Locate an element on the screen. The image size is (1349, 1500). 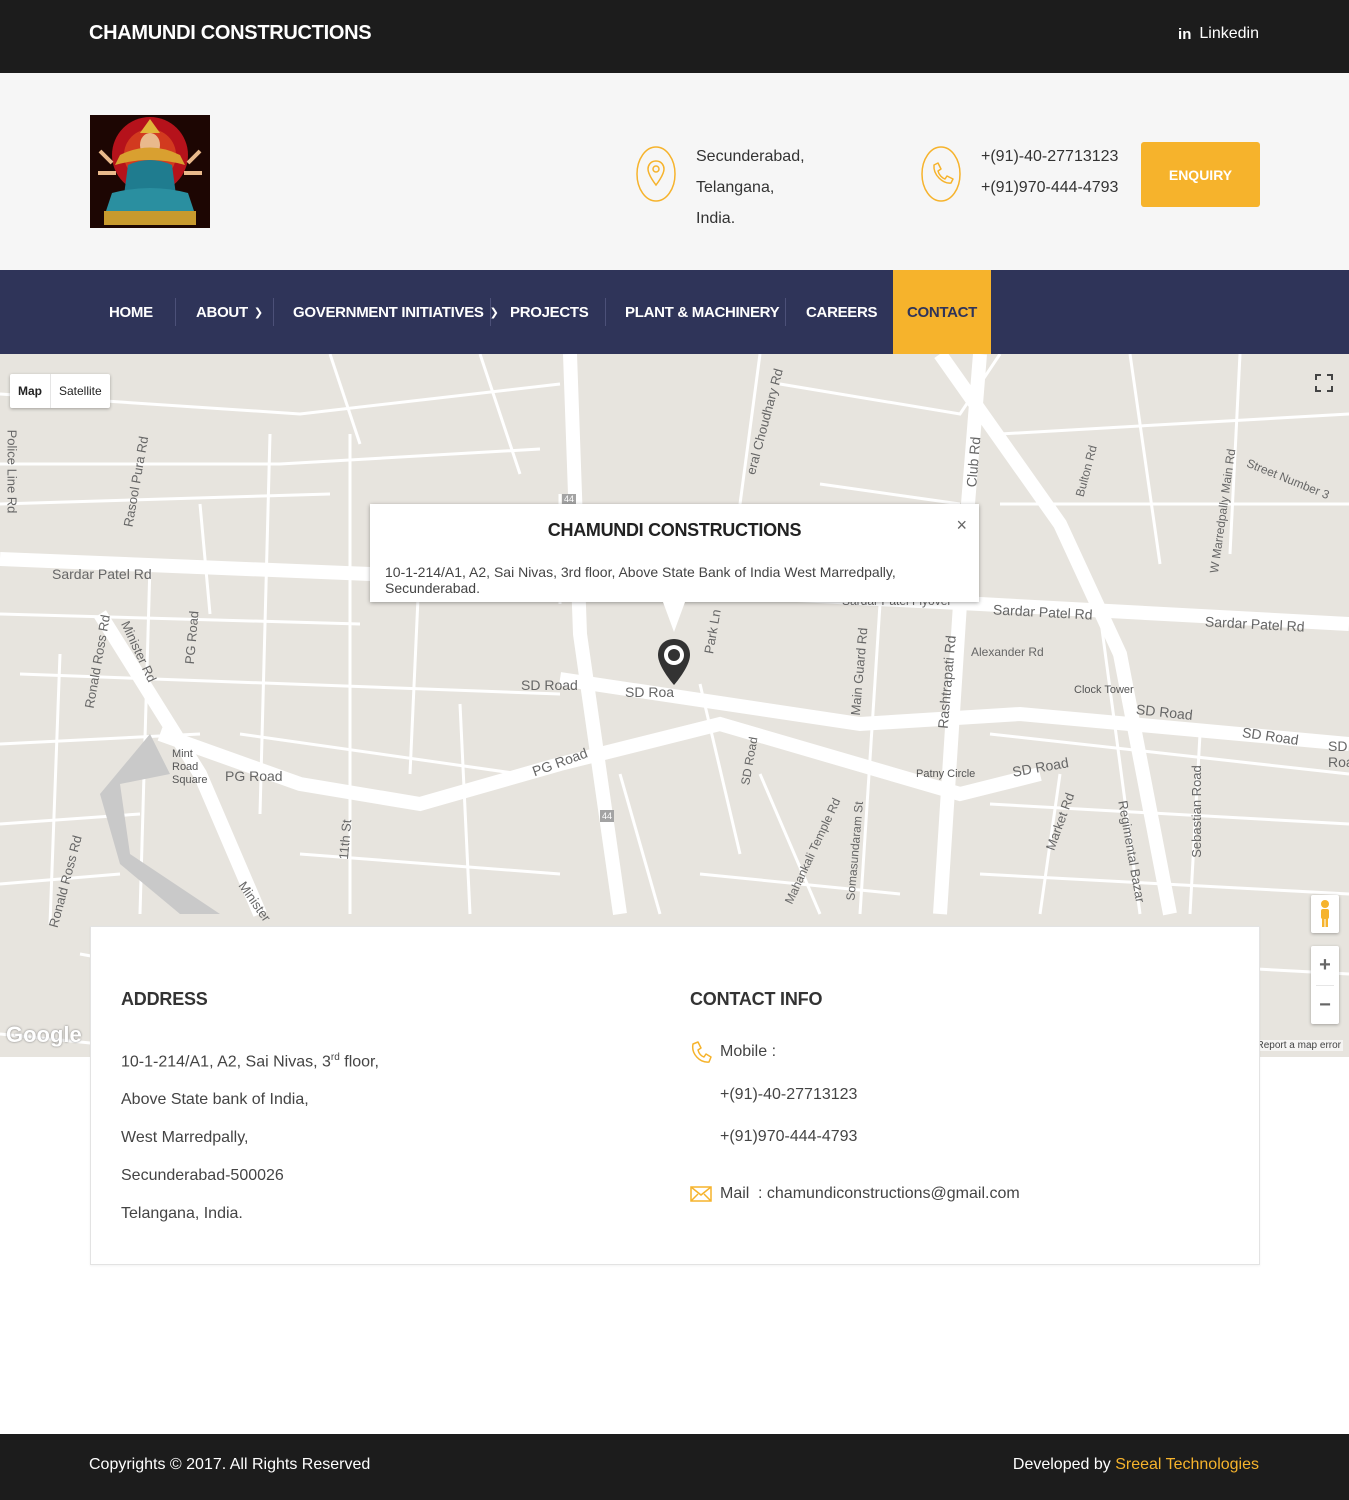
mail-label: Mail is located at coordinates (735, 1193).